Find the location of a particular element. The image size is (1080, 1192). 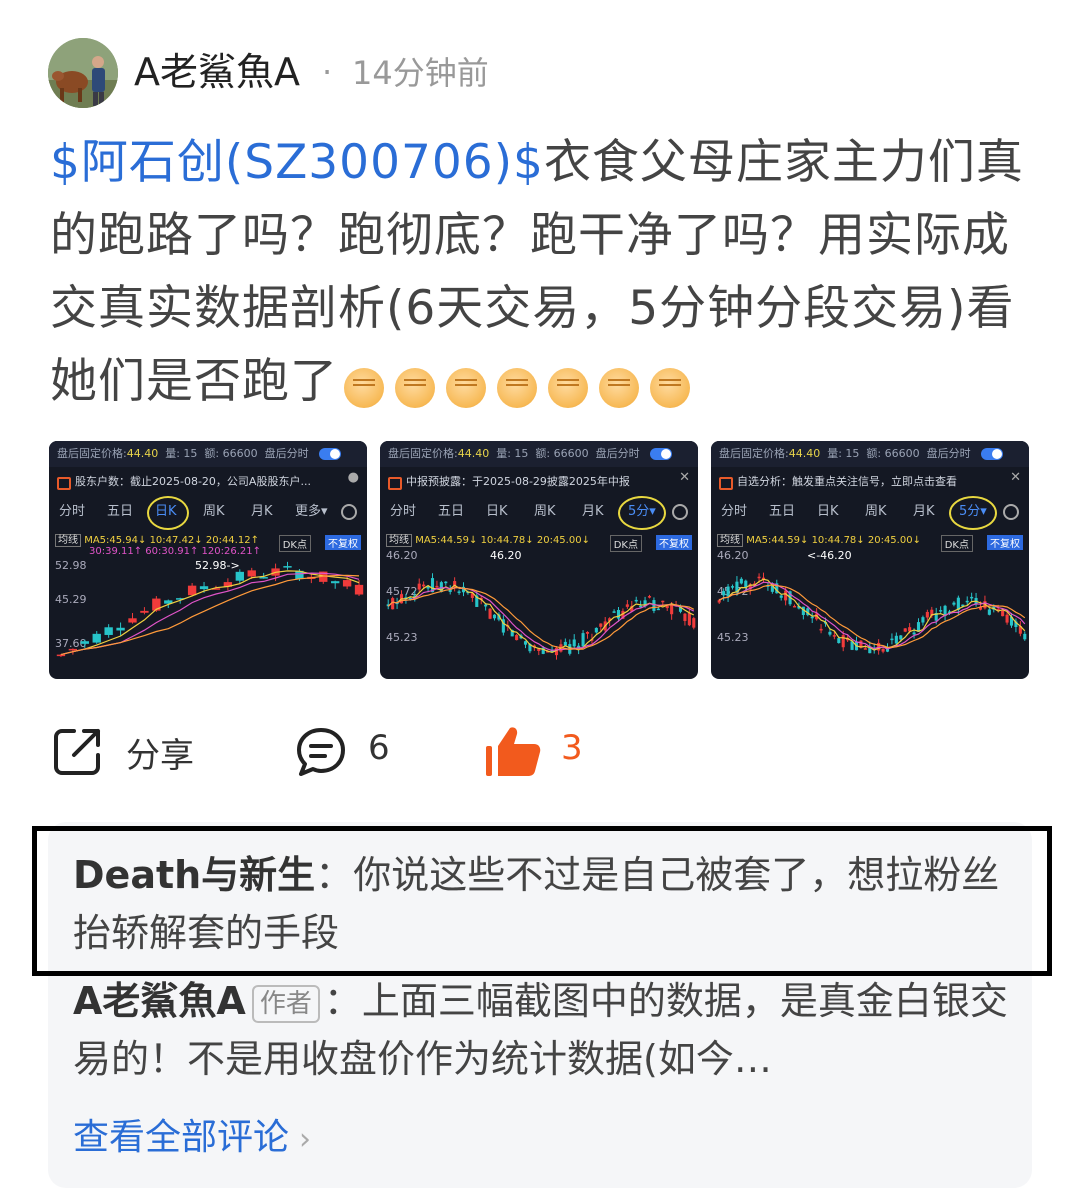

share-icon is located at coordinates (78, 751).